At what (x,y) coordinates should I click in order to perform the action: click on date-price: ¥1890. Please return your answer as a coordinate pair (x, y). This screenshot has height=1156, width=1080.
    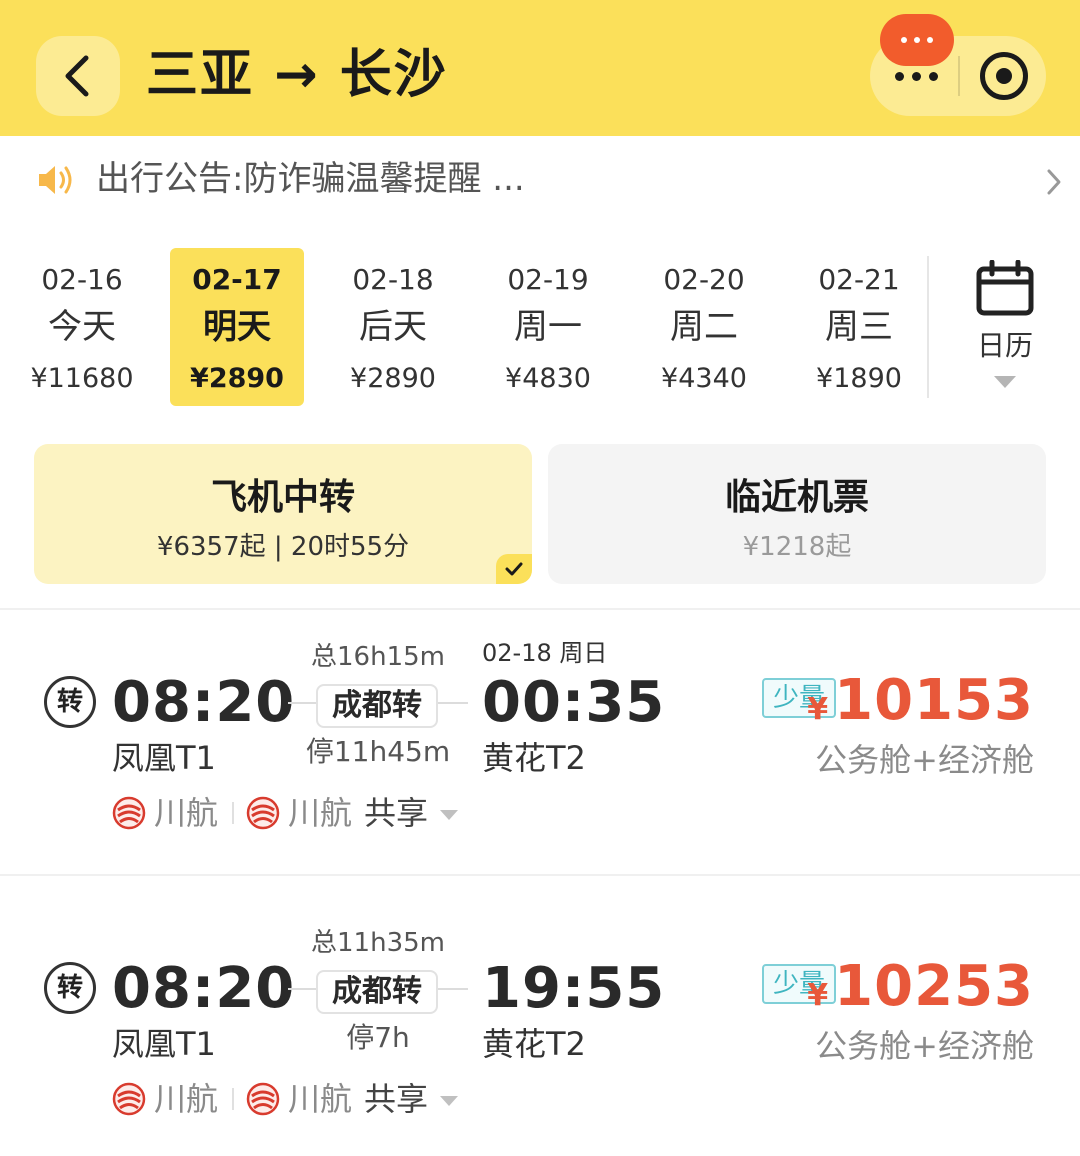
    Looking at the image, I should click on (859, 378).